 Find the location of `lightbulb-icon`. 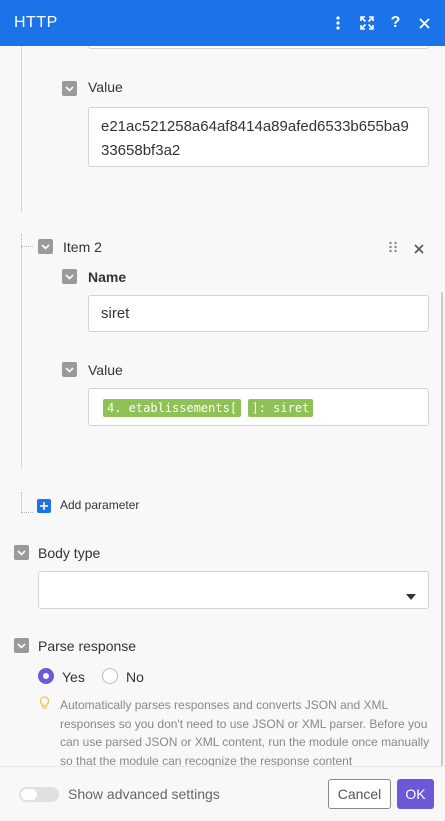

lightbulb-icon is located at coordinates (44, 705).